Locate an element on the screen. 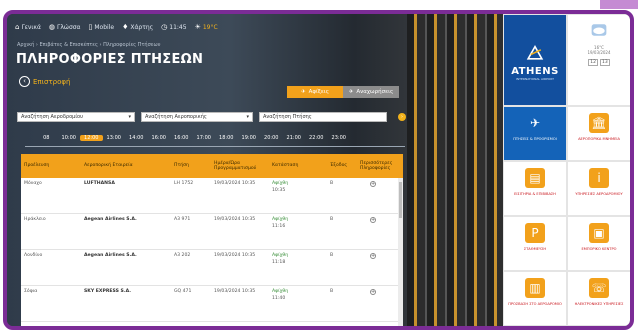  header-exit: Έξοδος is located at coordinates (339, 166).